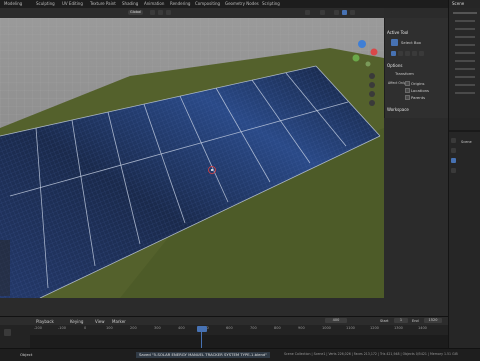 The height and width of the screenshot is (361, 480). I want to click on end-label: End, so click(415, 321).